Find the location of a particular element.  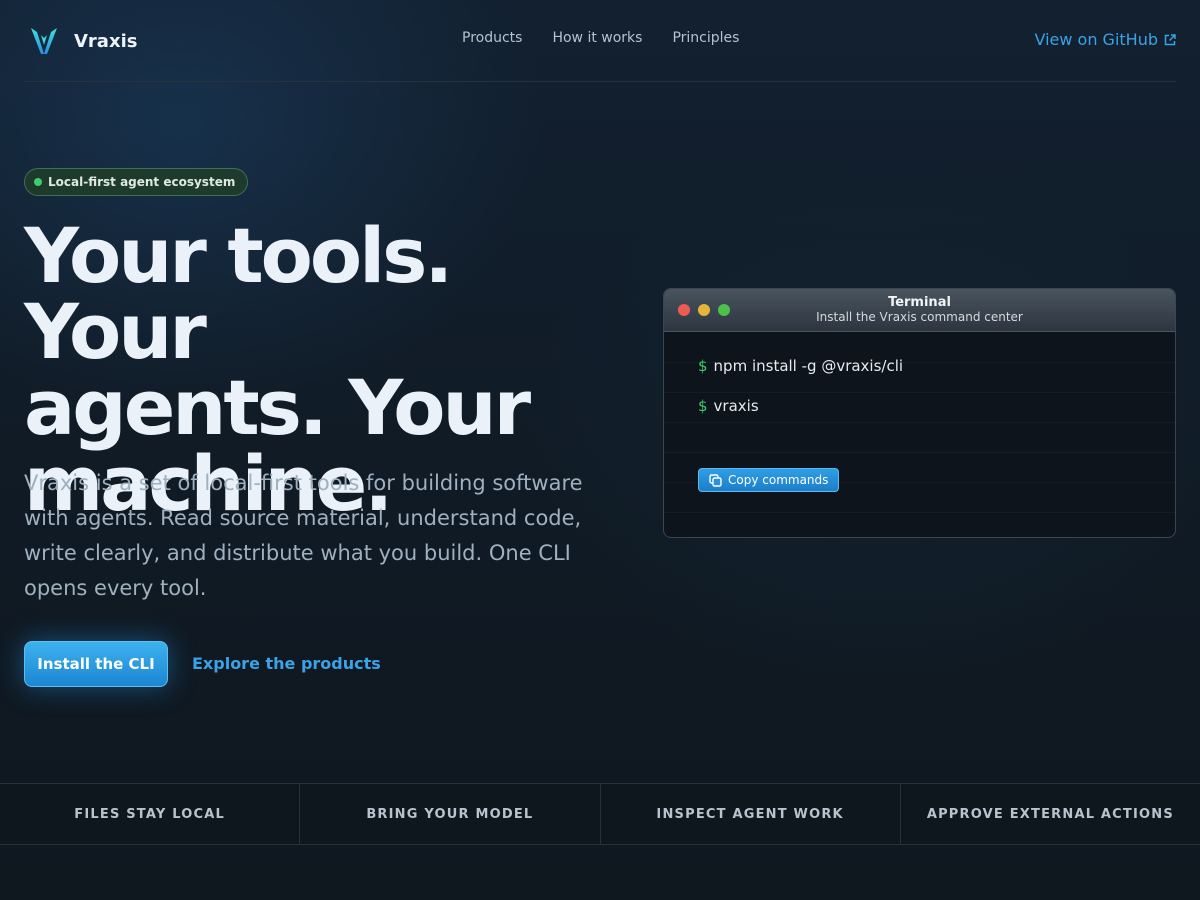

hero-badge-label: Local-first agent ecosystem is located at coordinates (142, 182).